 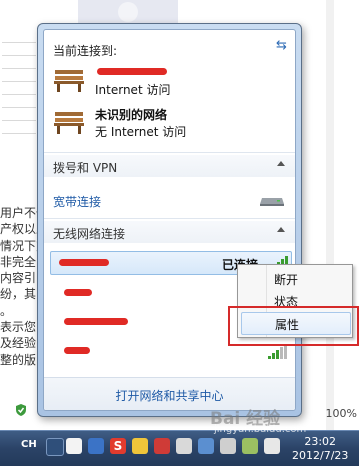 I want to click on connection-status: Internet 访问, so click(x=133, y=90).